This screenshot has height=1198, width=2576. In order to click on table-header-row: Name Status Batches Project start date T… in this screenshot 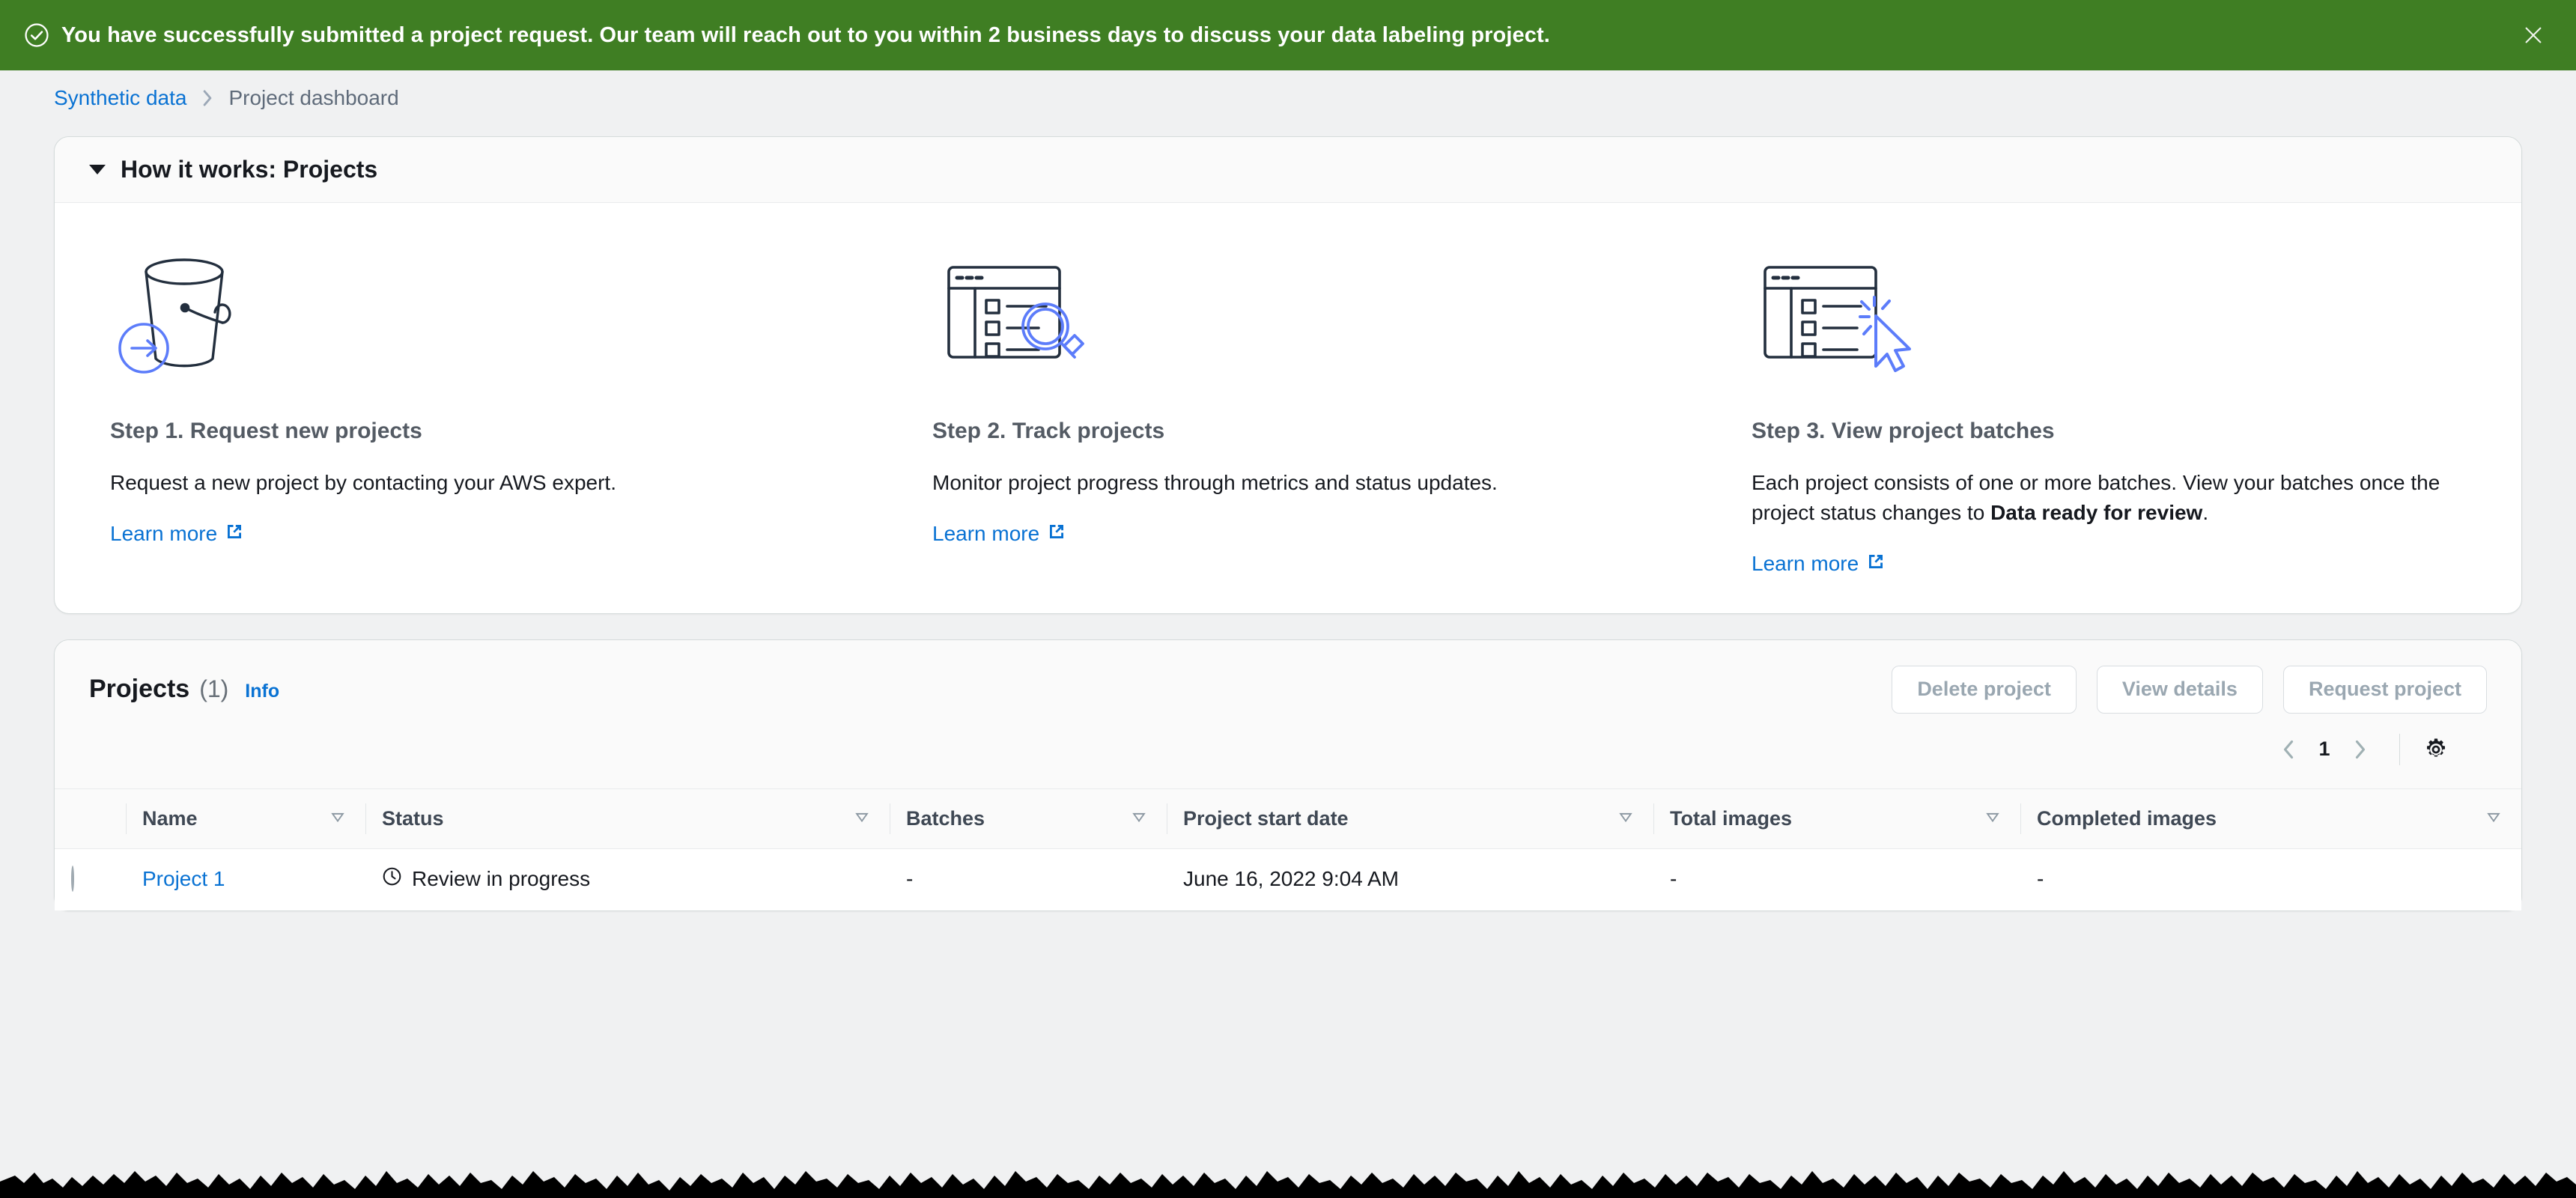, I will do `click(1288, 818)`.